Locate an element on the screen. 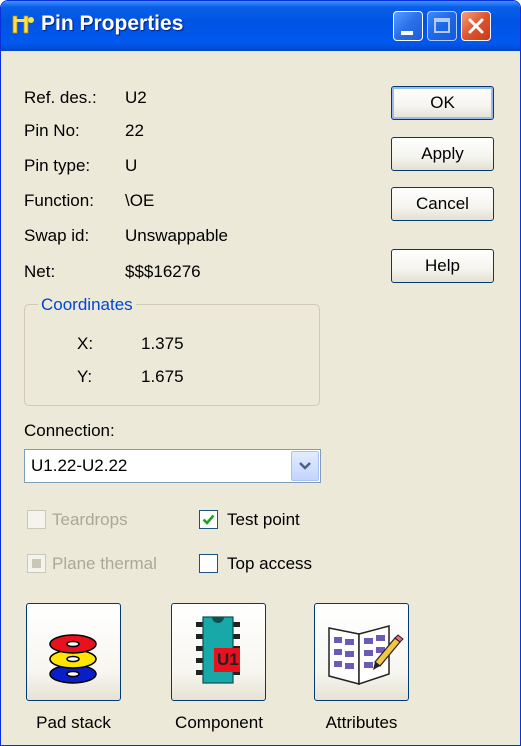 The image size is (521, 746). component-caption: Component is located at coordinates (219, 722).